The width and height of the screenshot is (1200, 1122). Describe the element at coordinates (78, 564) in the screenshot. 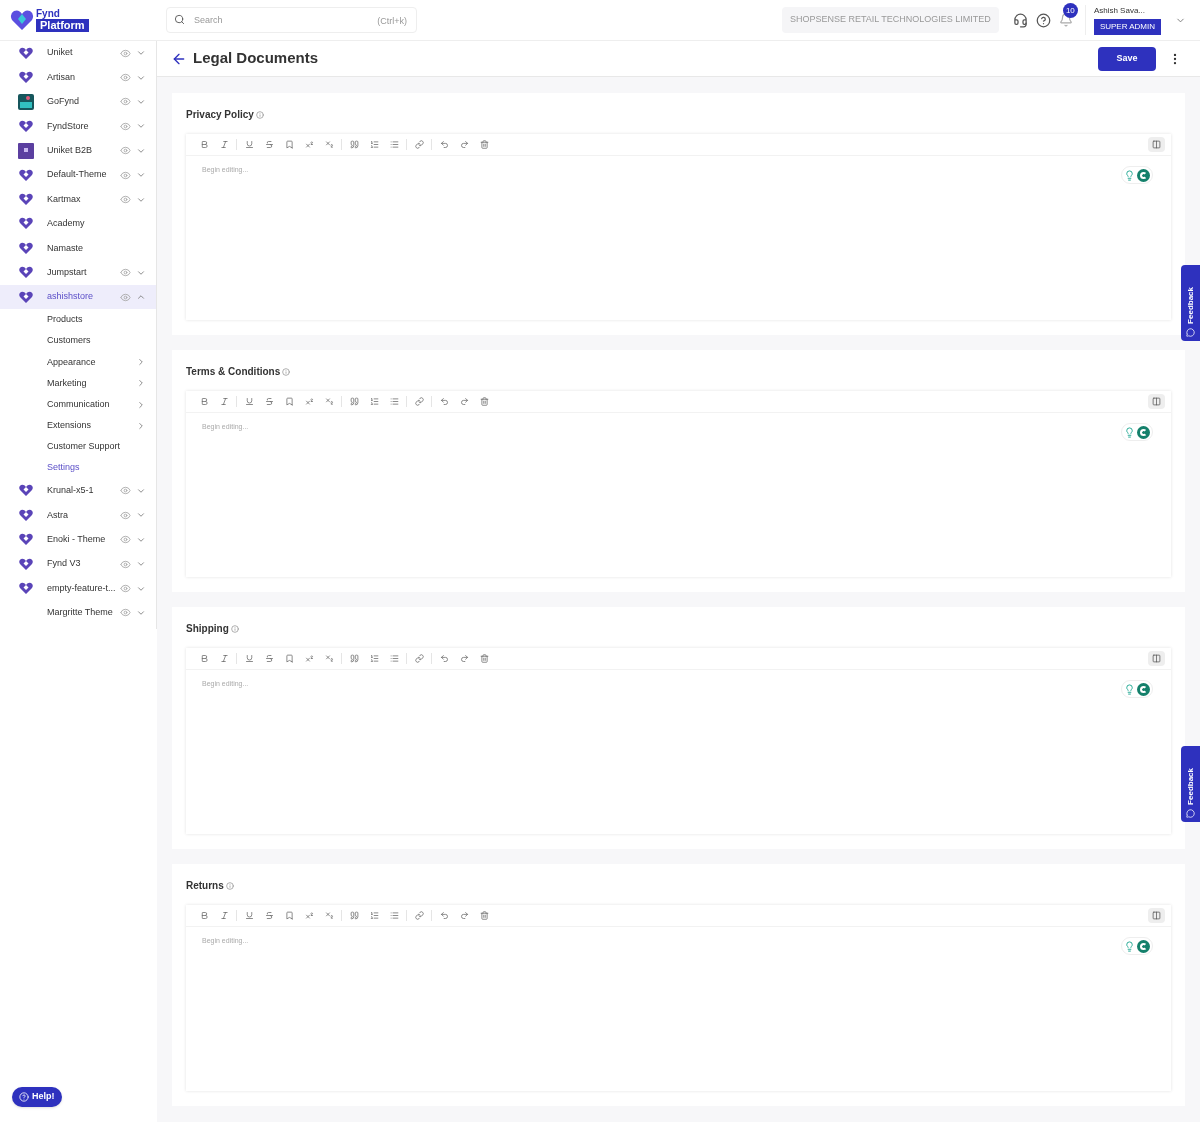

I see `store-item: Fynd V3` at that location.